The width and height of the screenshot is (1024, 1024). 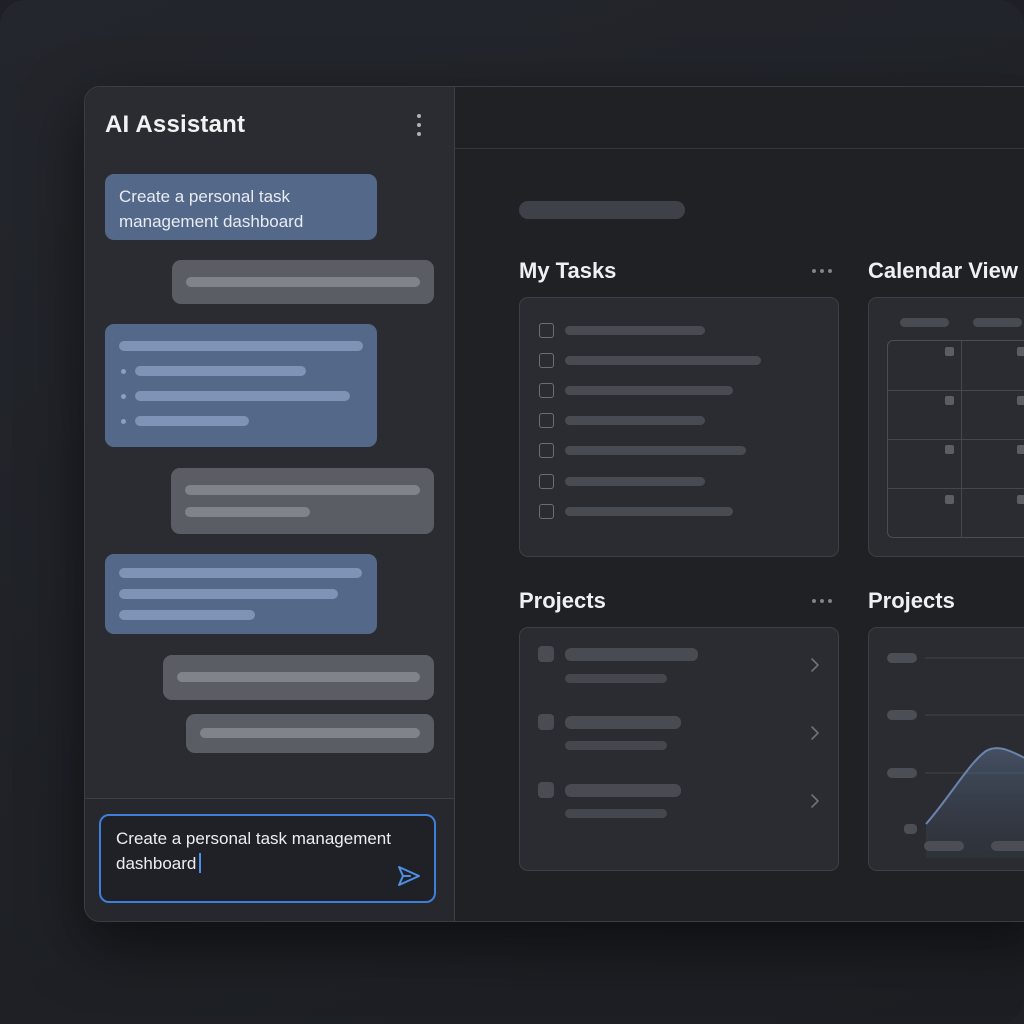 I want to click on send-icon, so click(x=409, y=876).